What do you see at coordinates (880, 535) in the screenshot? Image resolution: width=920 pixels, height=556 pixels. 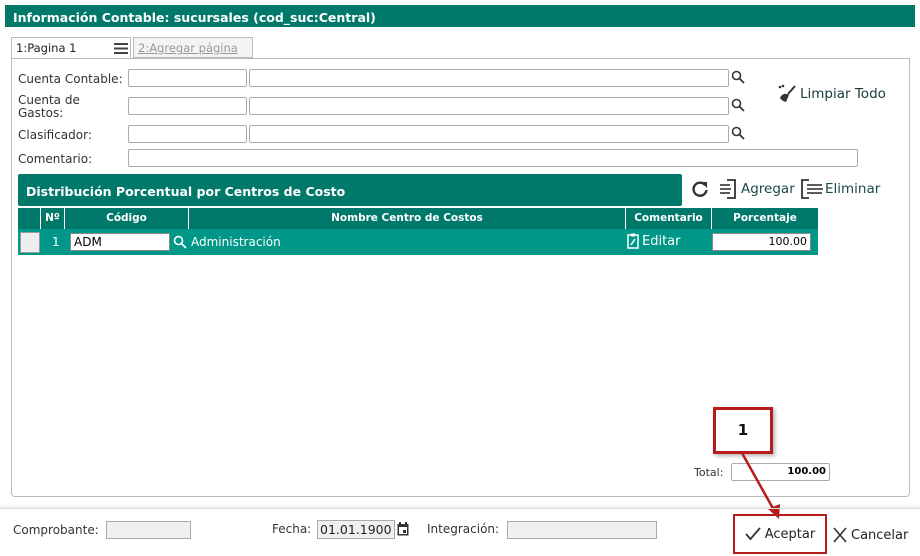 I see `cancel-label: Cancelar` at bounding box center [880, 535].